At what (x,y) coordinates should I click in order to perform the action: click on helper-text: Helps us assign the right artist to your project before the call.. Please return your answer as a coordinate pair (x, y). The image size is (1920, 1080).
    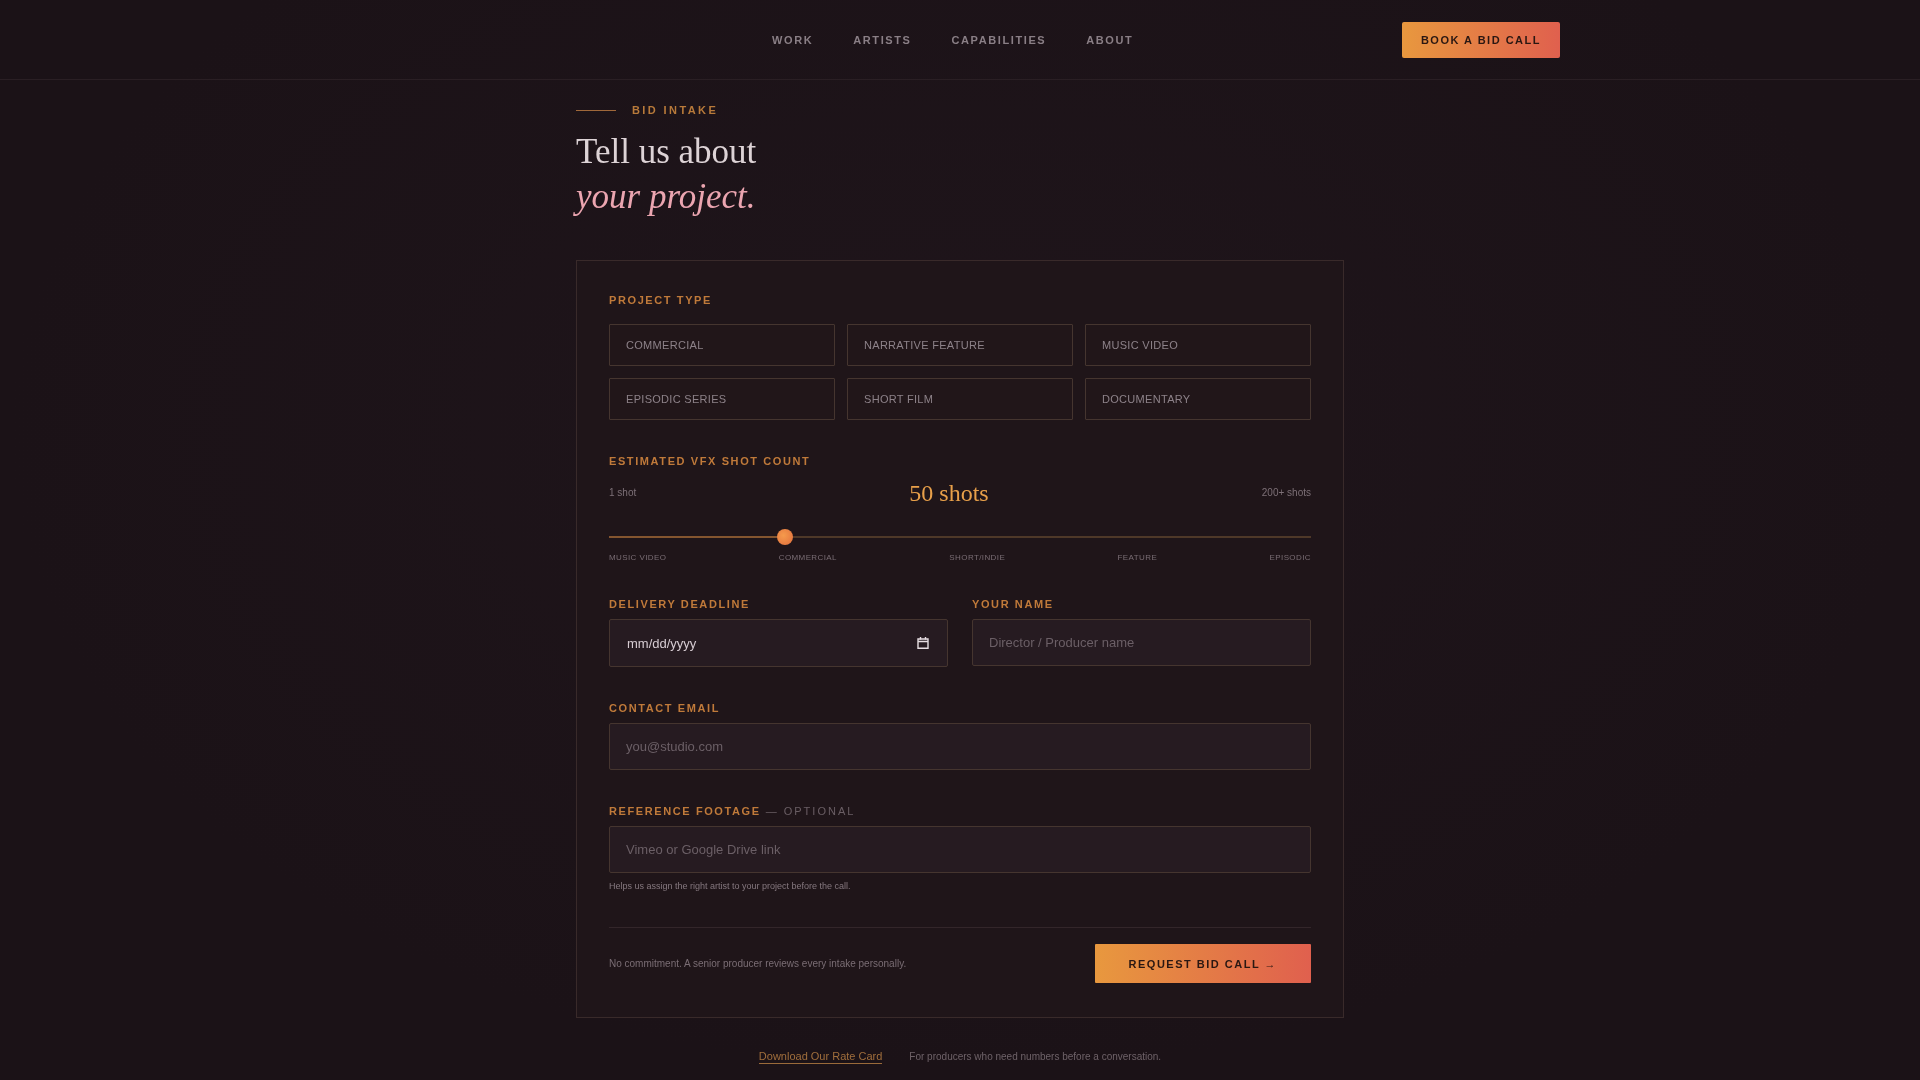
    Looking at the image, I should click on (730, 886).